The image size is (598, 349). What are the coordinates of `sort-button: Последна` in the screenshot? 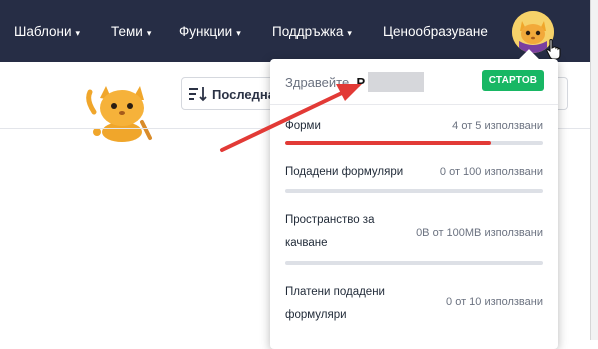 It's located at (231, 93).